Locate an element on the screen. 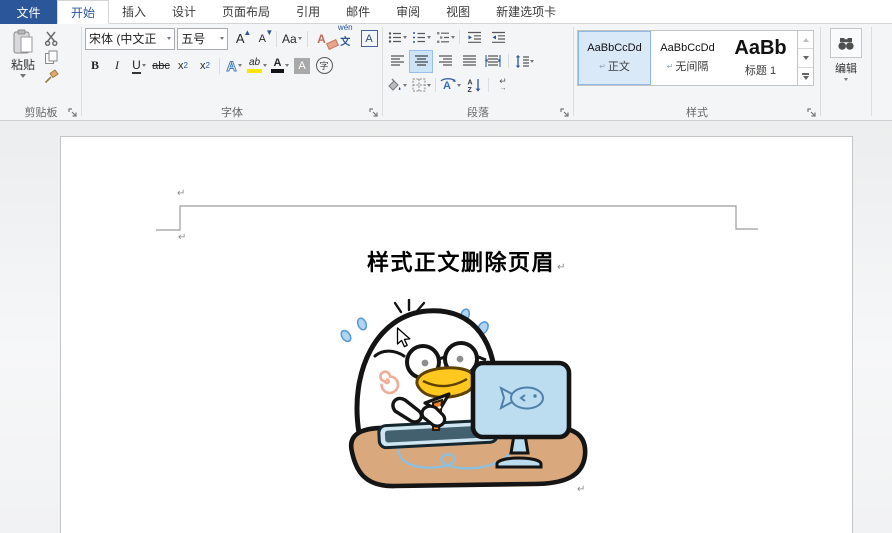 The width and height of the screenshot is (892, 533). paste-dropdown-arrow is located at coordinates (23, 76).